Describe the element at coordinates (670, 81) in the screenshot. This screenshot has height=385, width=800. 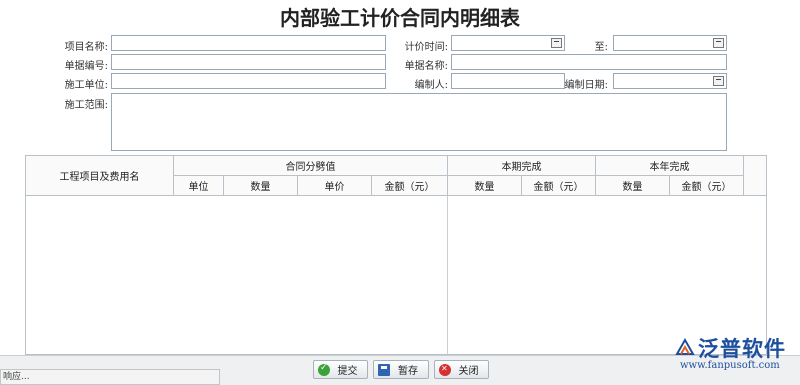
I see `author-date-input` at that location.